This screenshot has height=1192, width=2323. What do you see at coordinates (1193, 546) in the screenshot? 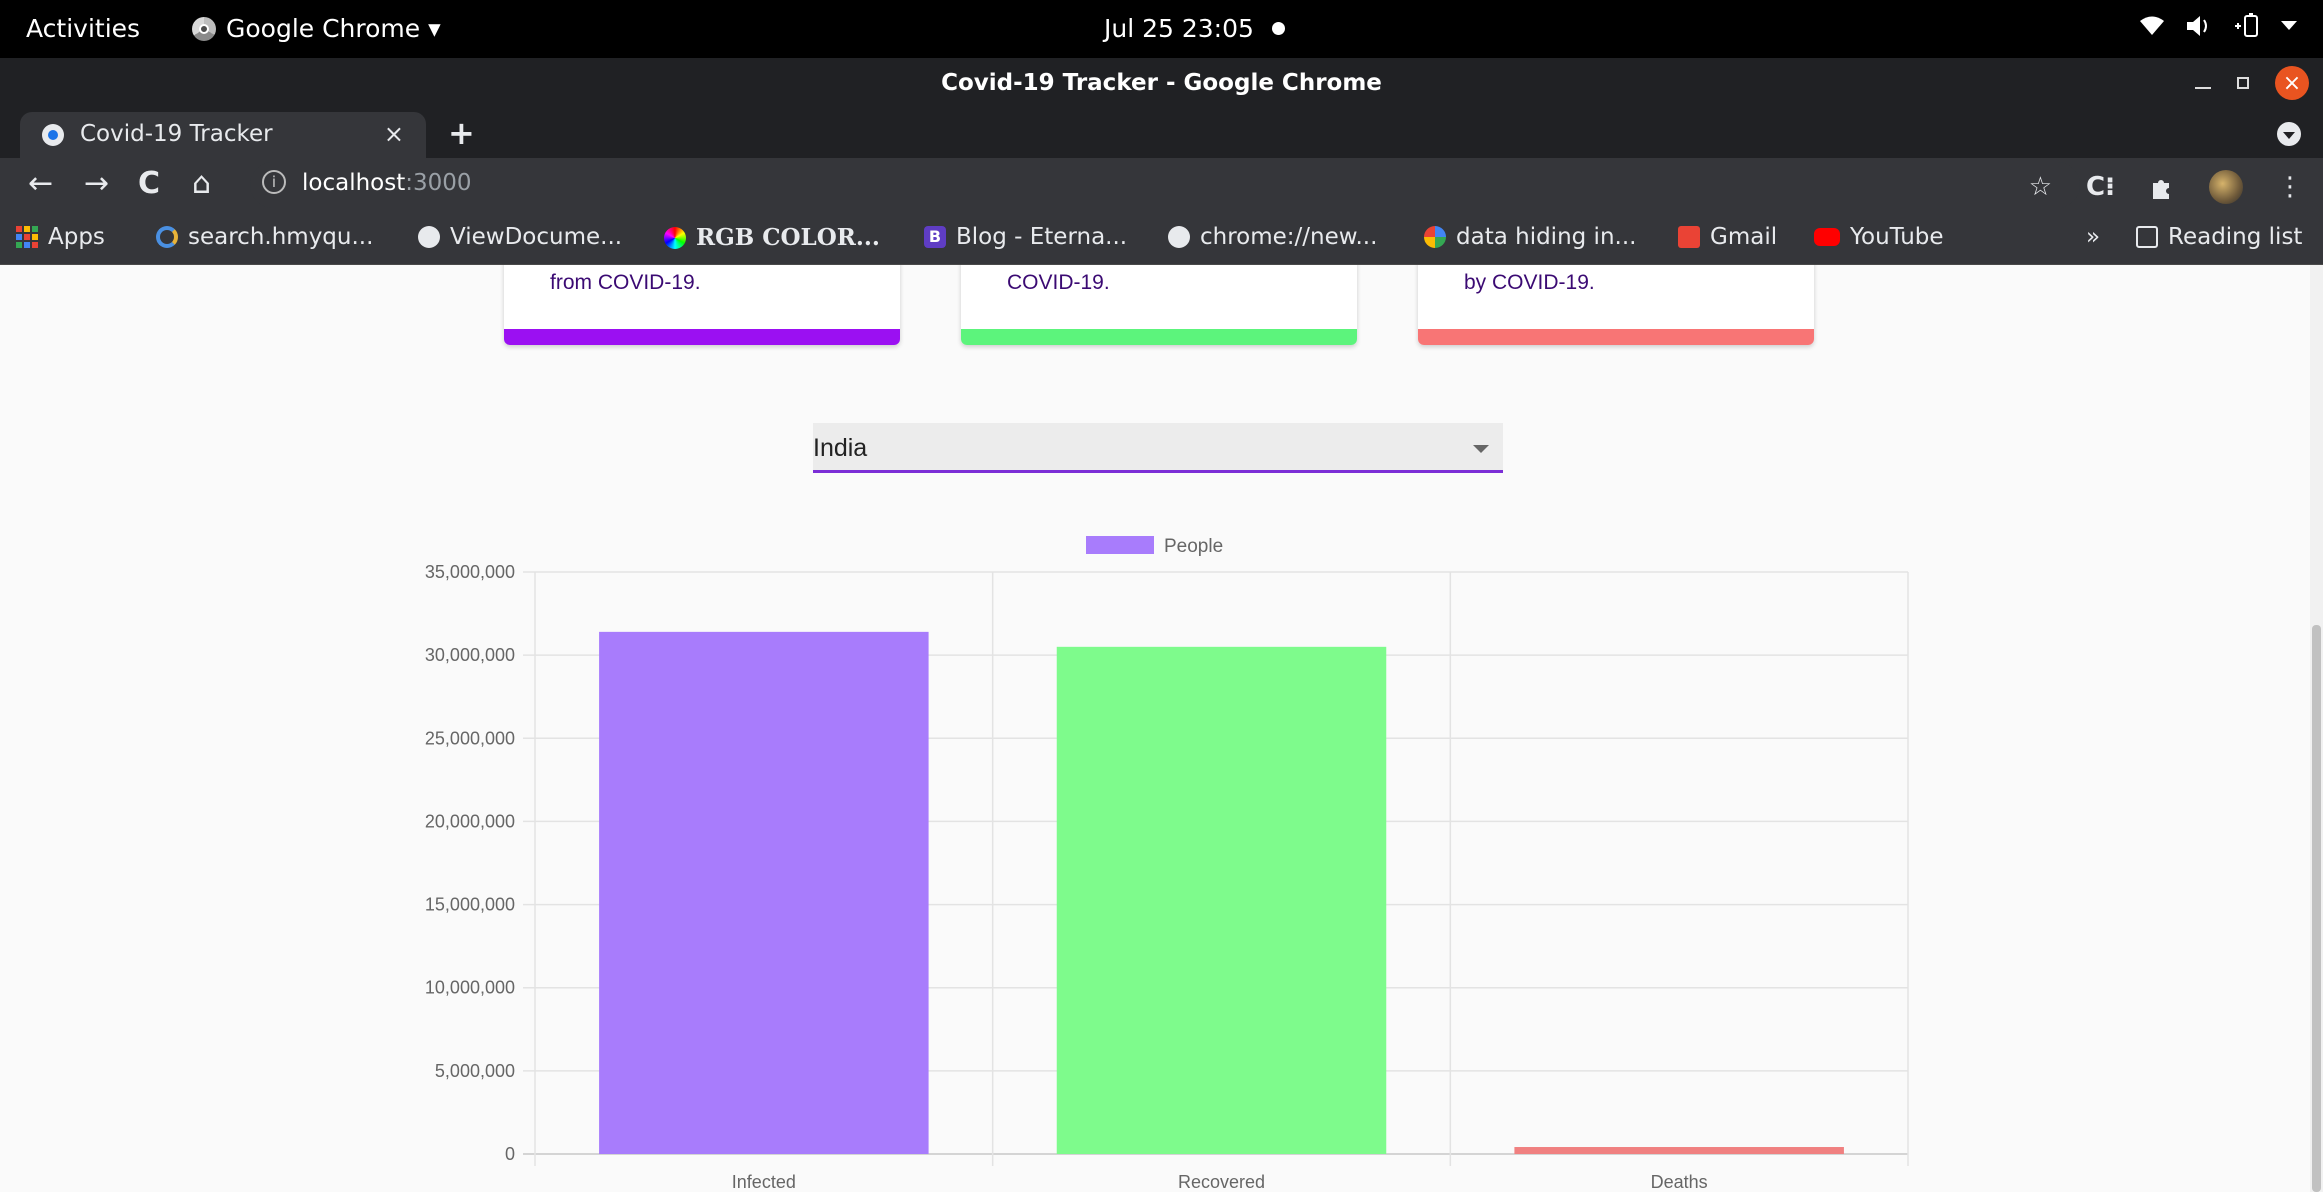
I see `legend-label: People` at bounding box center [1193, 546].